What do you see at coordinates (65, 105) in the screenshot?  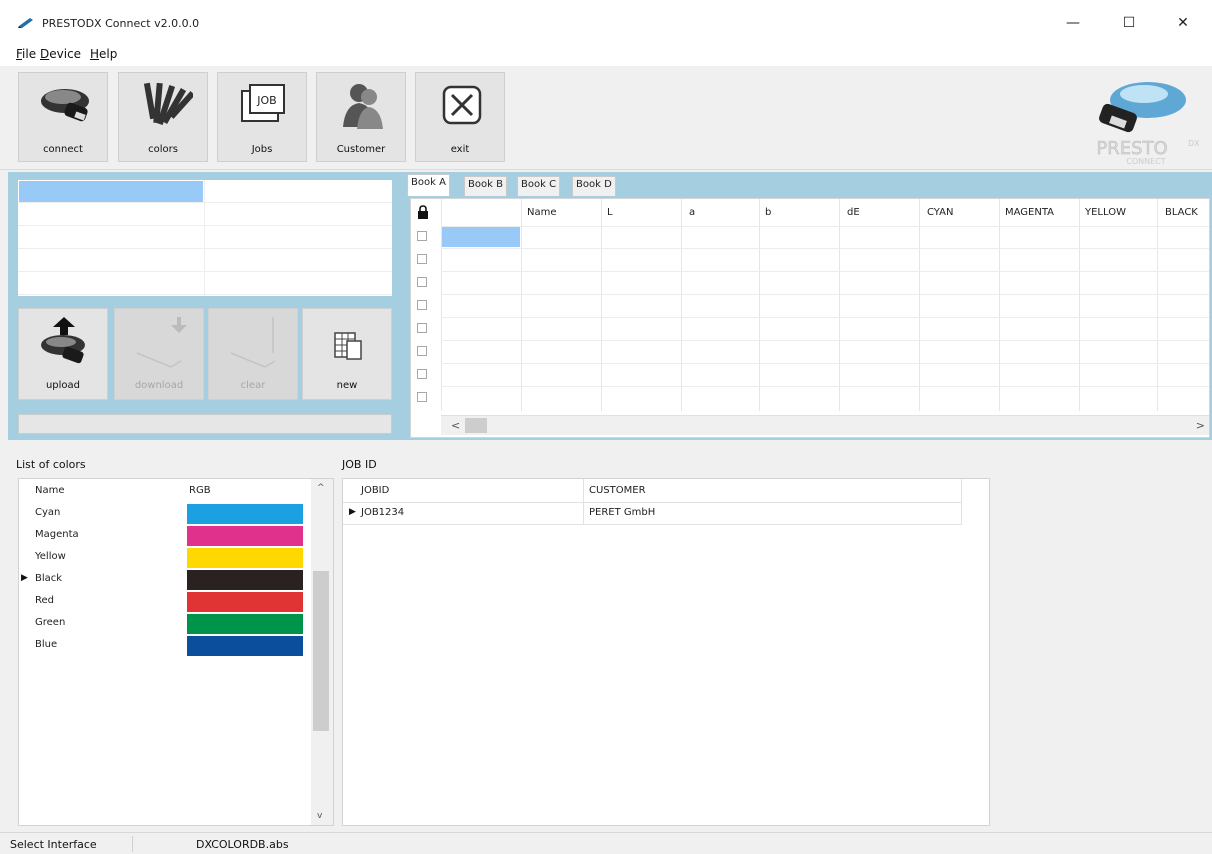 I see `device-icon` at bounding box center [65, 105].